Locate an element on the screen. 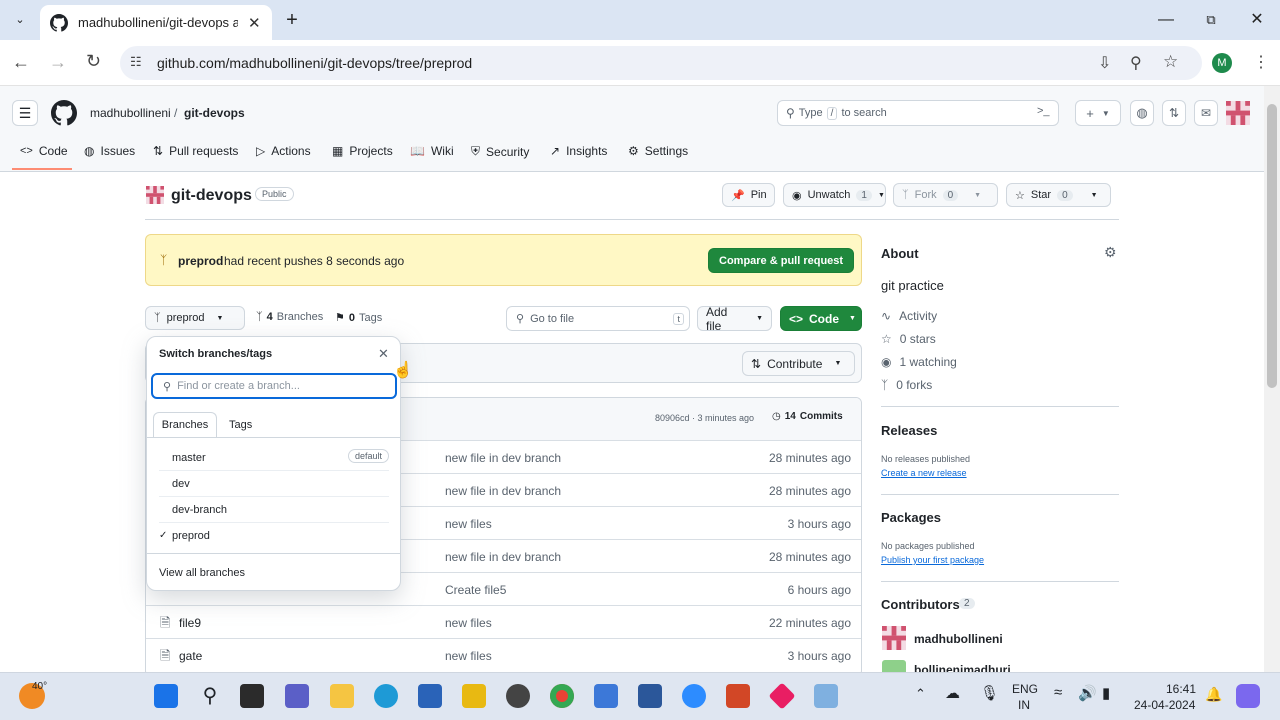 The image size is (1280, 720). list-item: ✓ preprod is located at coordinates (274, 536).